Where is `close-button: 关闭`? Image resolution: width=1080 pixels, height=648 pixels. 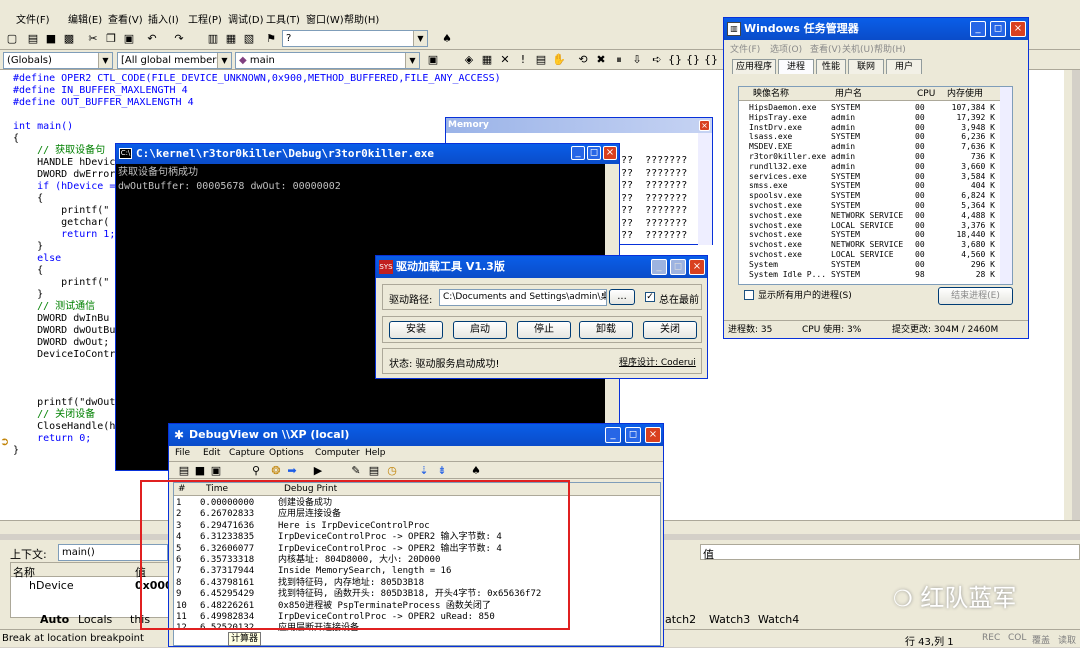 close-button: 关闭 is located at coordinates (670, 330).